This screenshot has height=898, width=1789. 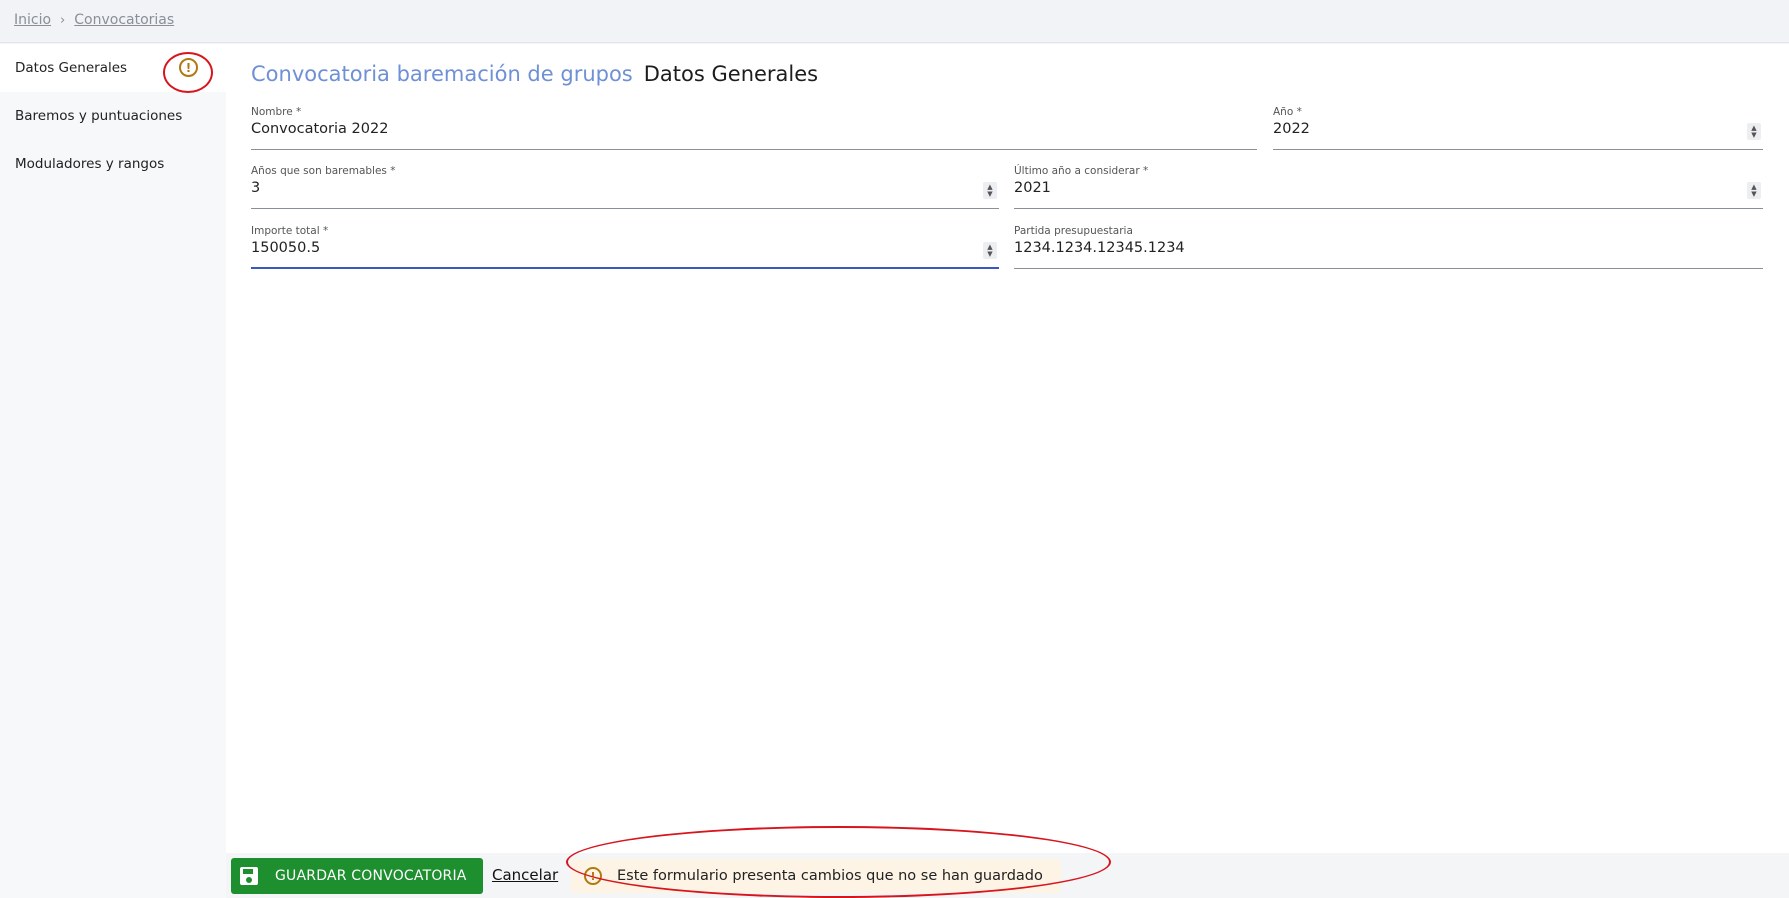 I want to click on nombre-input, so click(x=704, y=129).